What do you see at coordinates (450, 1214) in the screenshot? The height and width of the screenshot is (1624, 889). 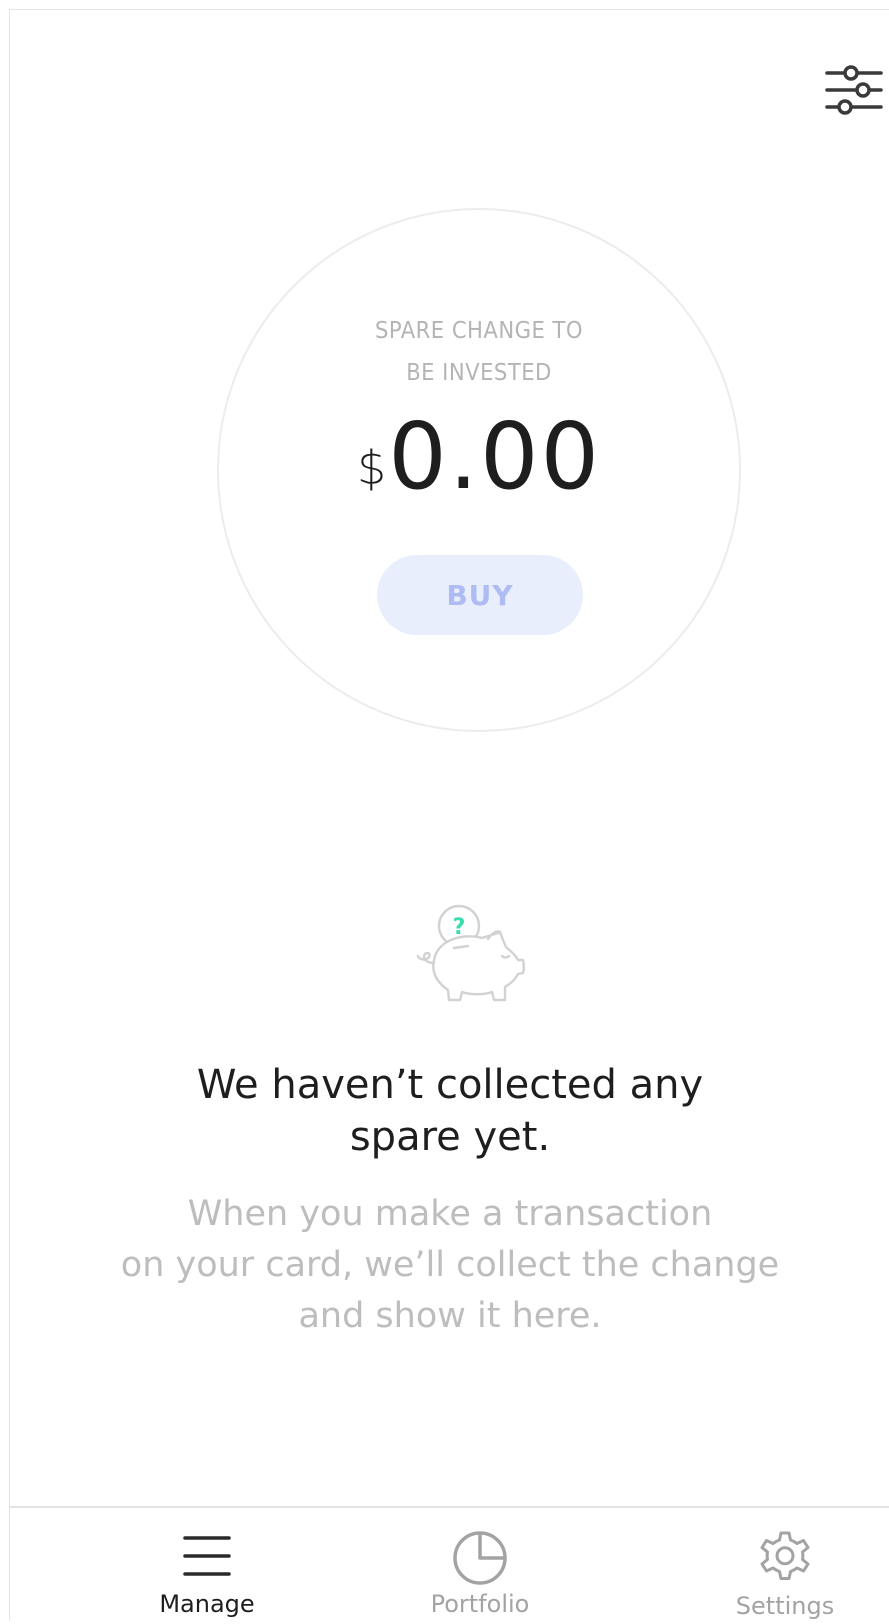 I see `empty-state-desc-line1: When you make a transaction` at bounding box center [450, 1214].